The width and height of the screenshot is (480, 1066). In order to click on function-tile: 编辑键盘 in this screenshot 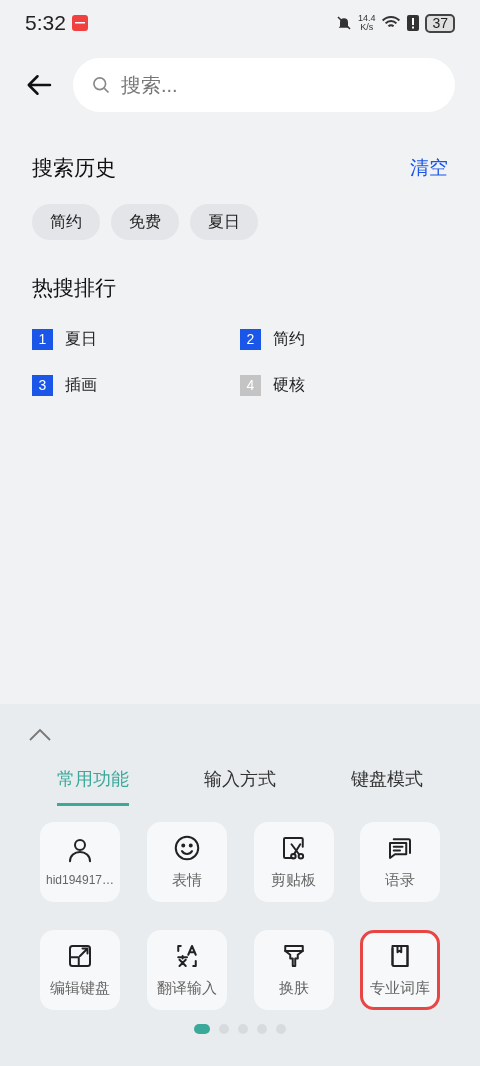, I will do `click(80, 970)`.